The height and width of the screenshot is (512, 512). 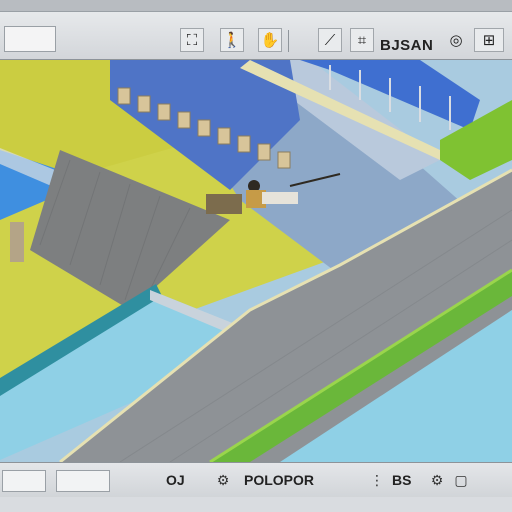 What do you see at coordinates (17, 242) in the screenshot?
I see `low-wall` at bounding box center [17, 242].